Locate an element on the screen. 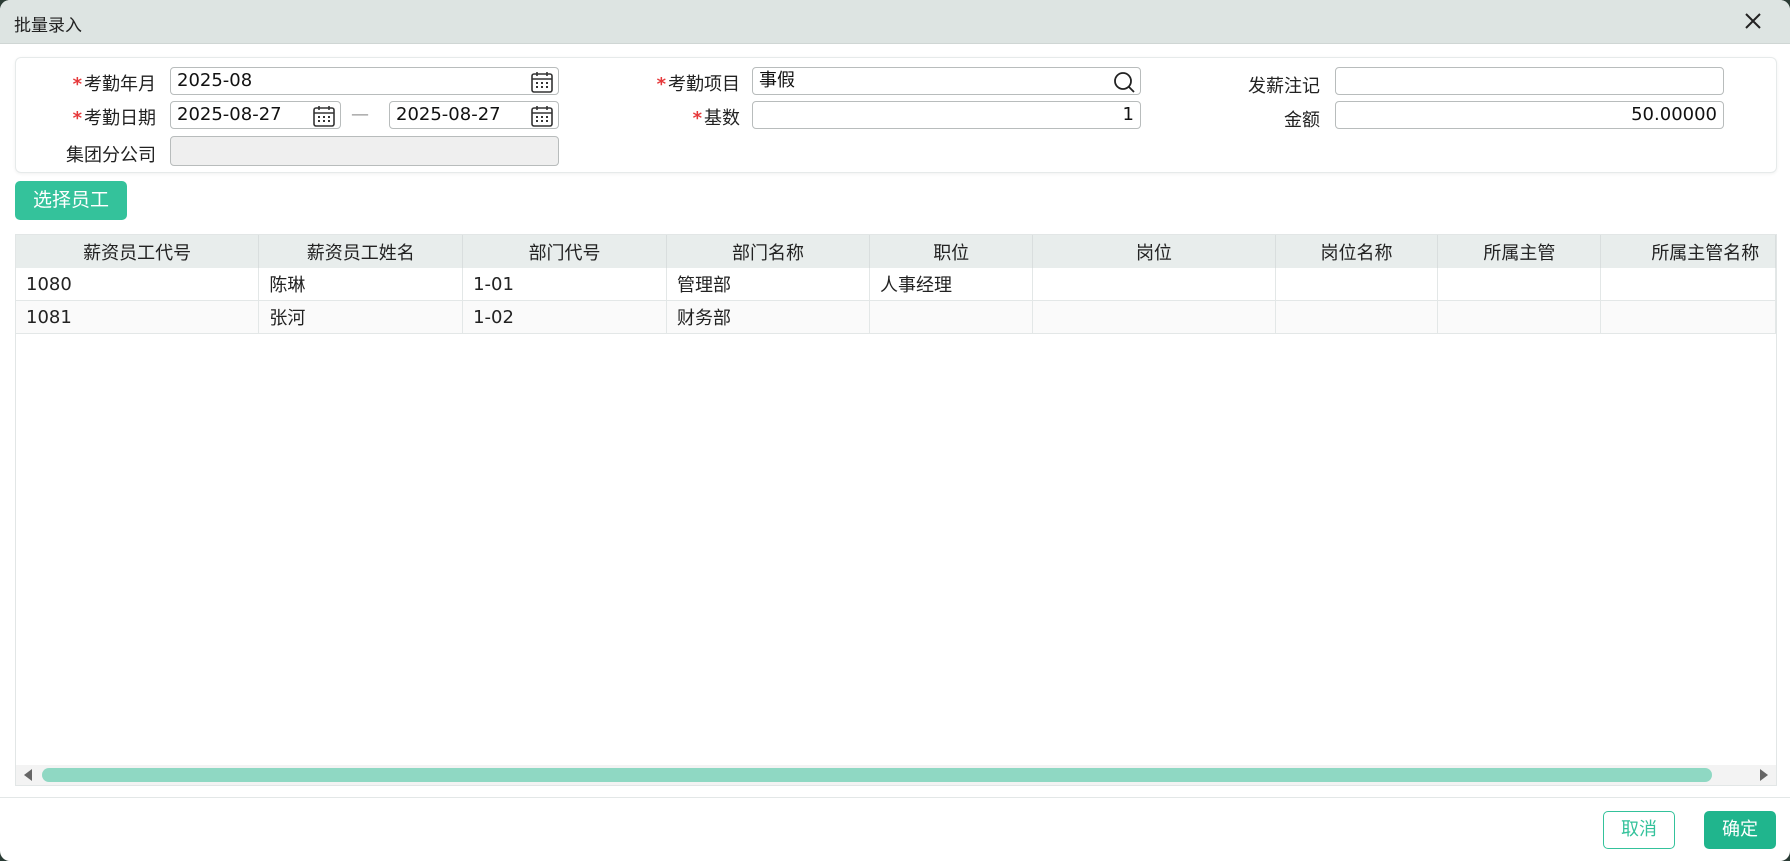  table-cell: 管理部 is located at coordinates (768, 284).